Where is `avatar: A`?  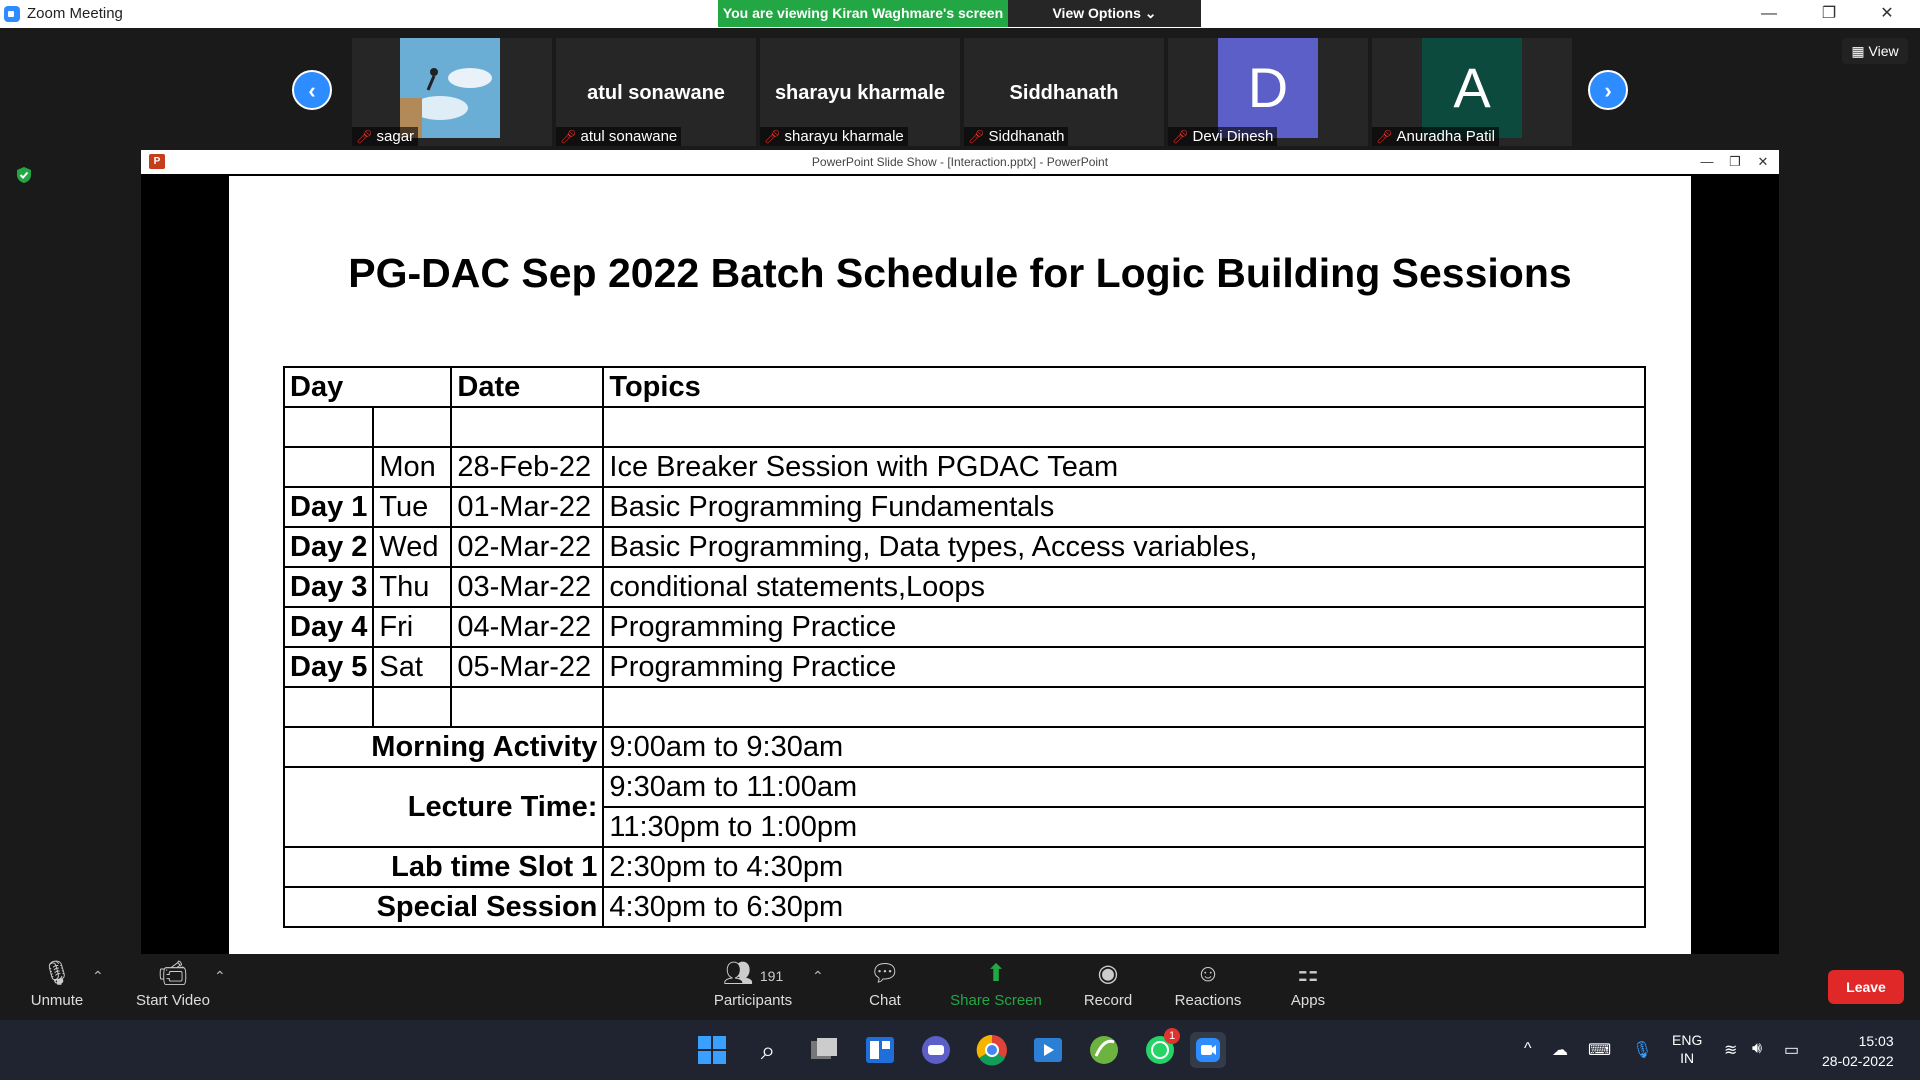 avatar: A is located at coordinates (1472, 88).